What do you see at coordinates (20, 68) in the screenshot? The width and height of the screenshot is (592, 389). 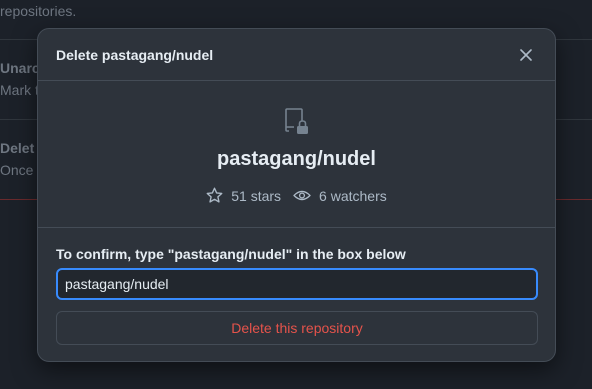 I see `background-archive-title: Unarc` at bounding box center [20, 68].